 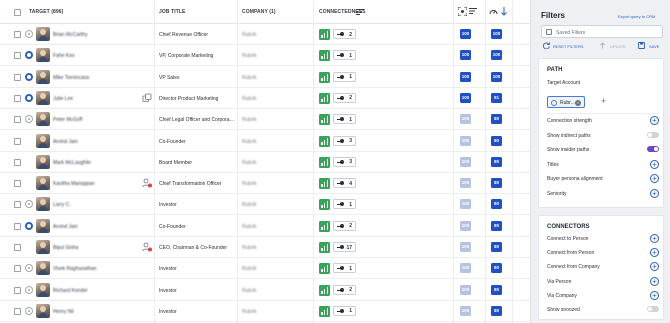 I want to click on gauge-icon, so click(x=493, y=11).